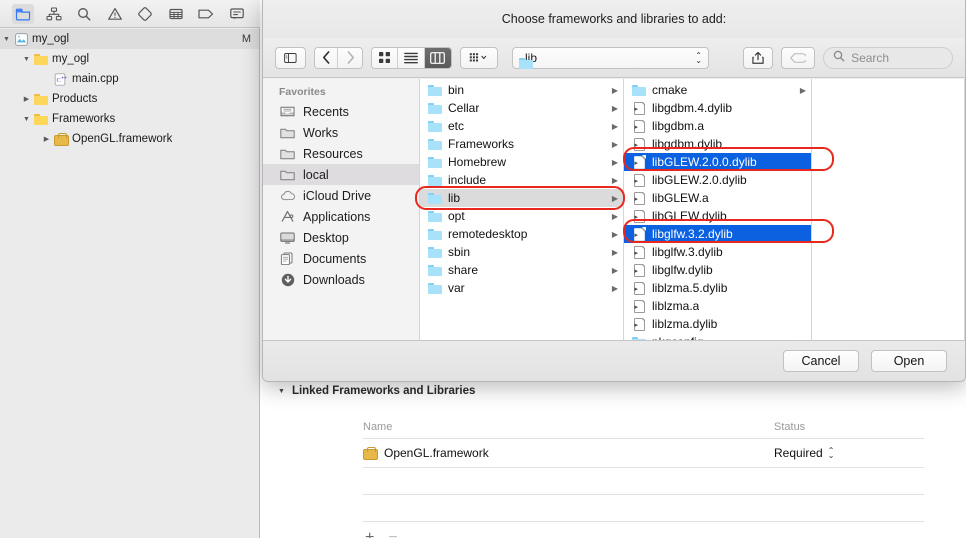 Image resolution: width=966 pixels, height=538 pixels. I want to click on browser-row: share ▶, so click(521, 270).